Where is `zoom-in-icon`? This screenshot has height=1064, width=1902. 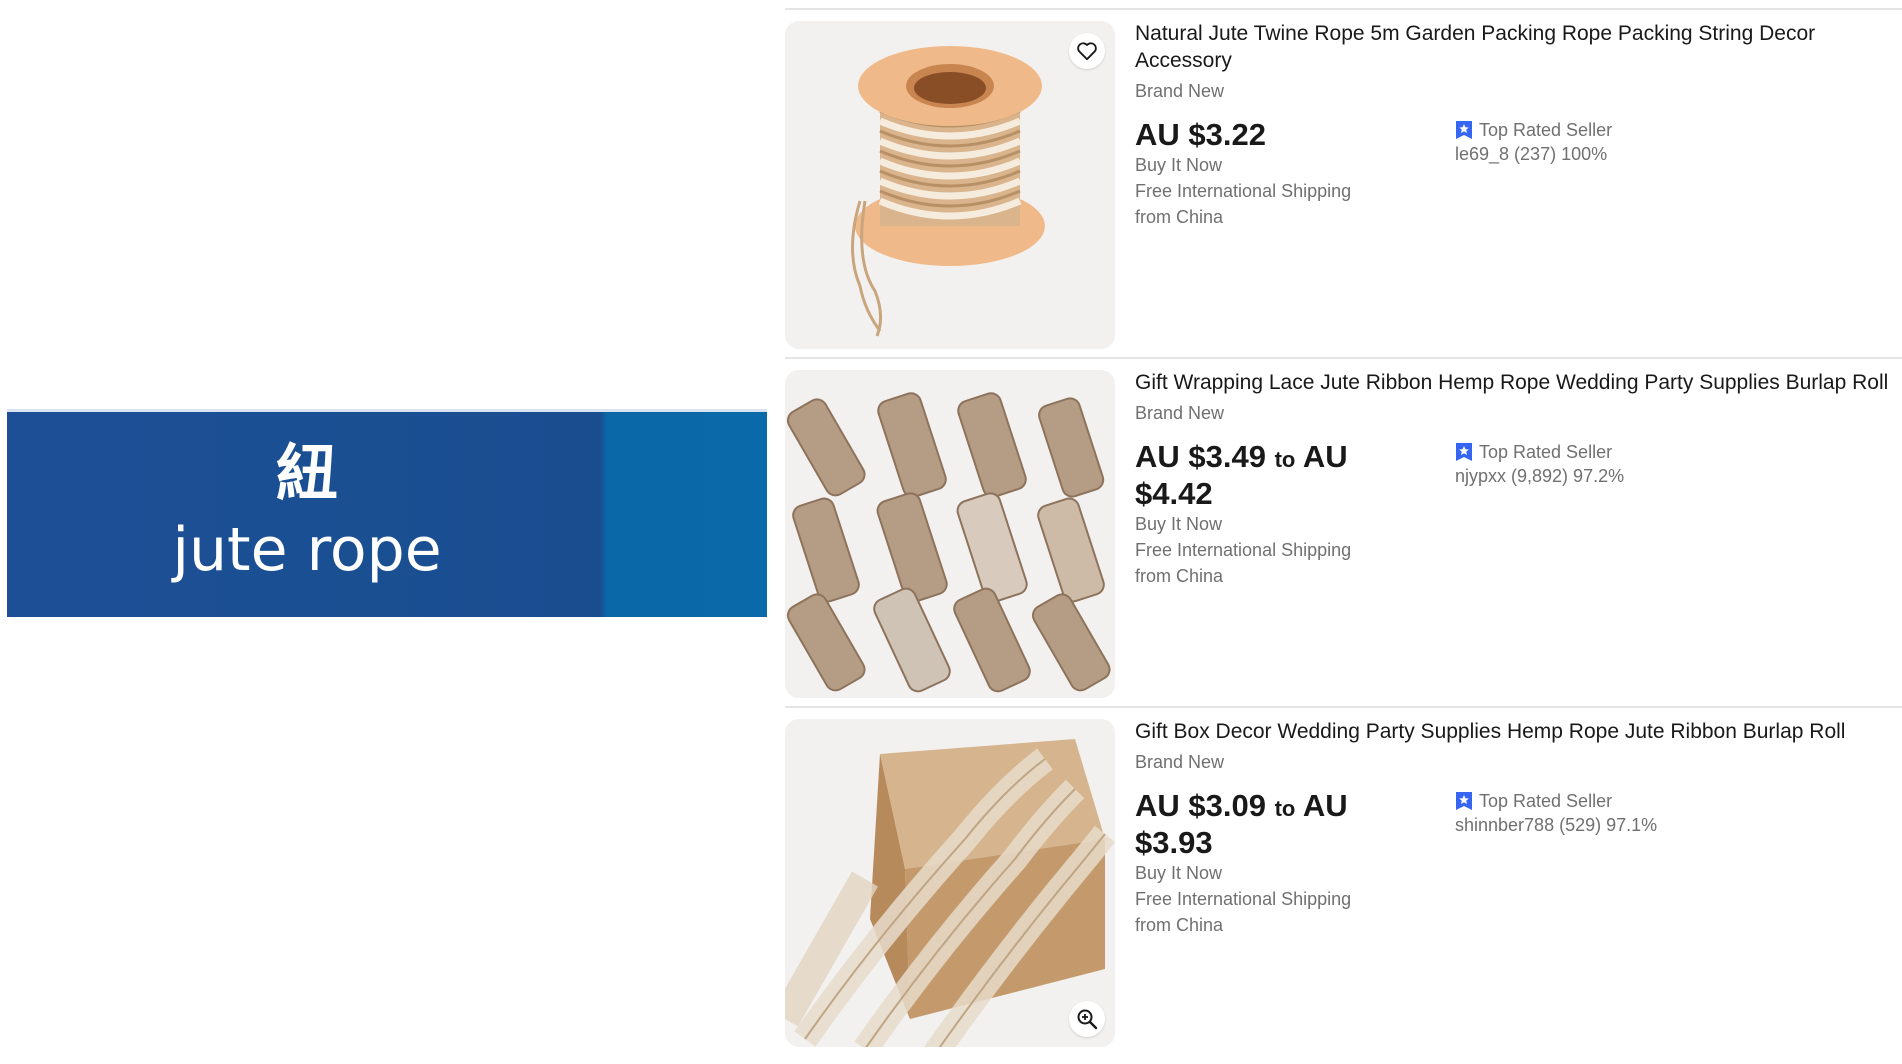
zoom-in-icon is located at coordinates (1087, 1019).